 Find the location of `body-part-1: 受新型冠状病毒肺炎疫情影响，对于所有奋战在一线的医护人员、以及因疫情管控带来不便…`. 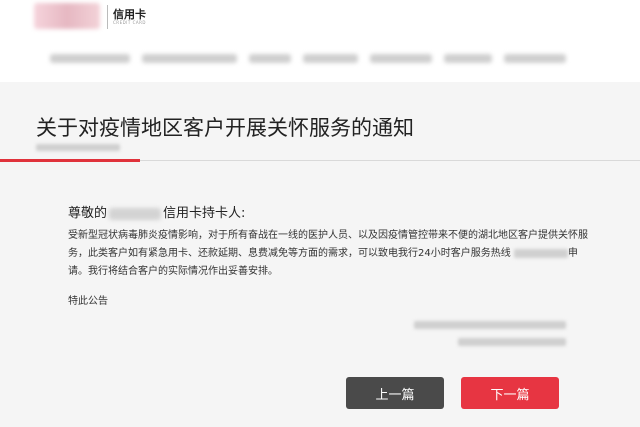

body-part-1: 受新型冠状病毒肺炎疫情影响，对于所有奋战在一线的医护人员、以及因疫情管控带来不便… is located at coordinates (328, 244).